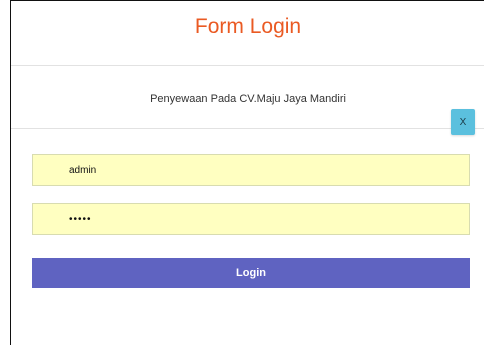 The image size is (484, 345). Describe the element at coordinates (251, 273) in the screenshot. I see `login-button: Login` at that location.